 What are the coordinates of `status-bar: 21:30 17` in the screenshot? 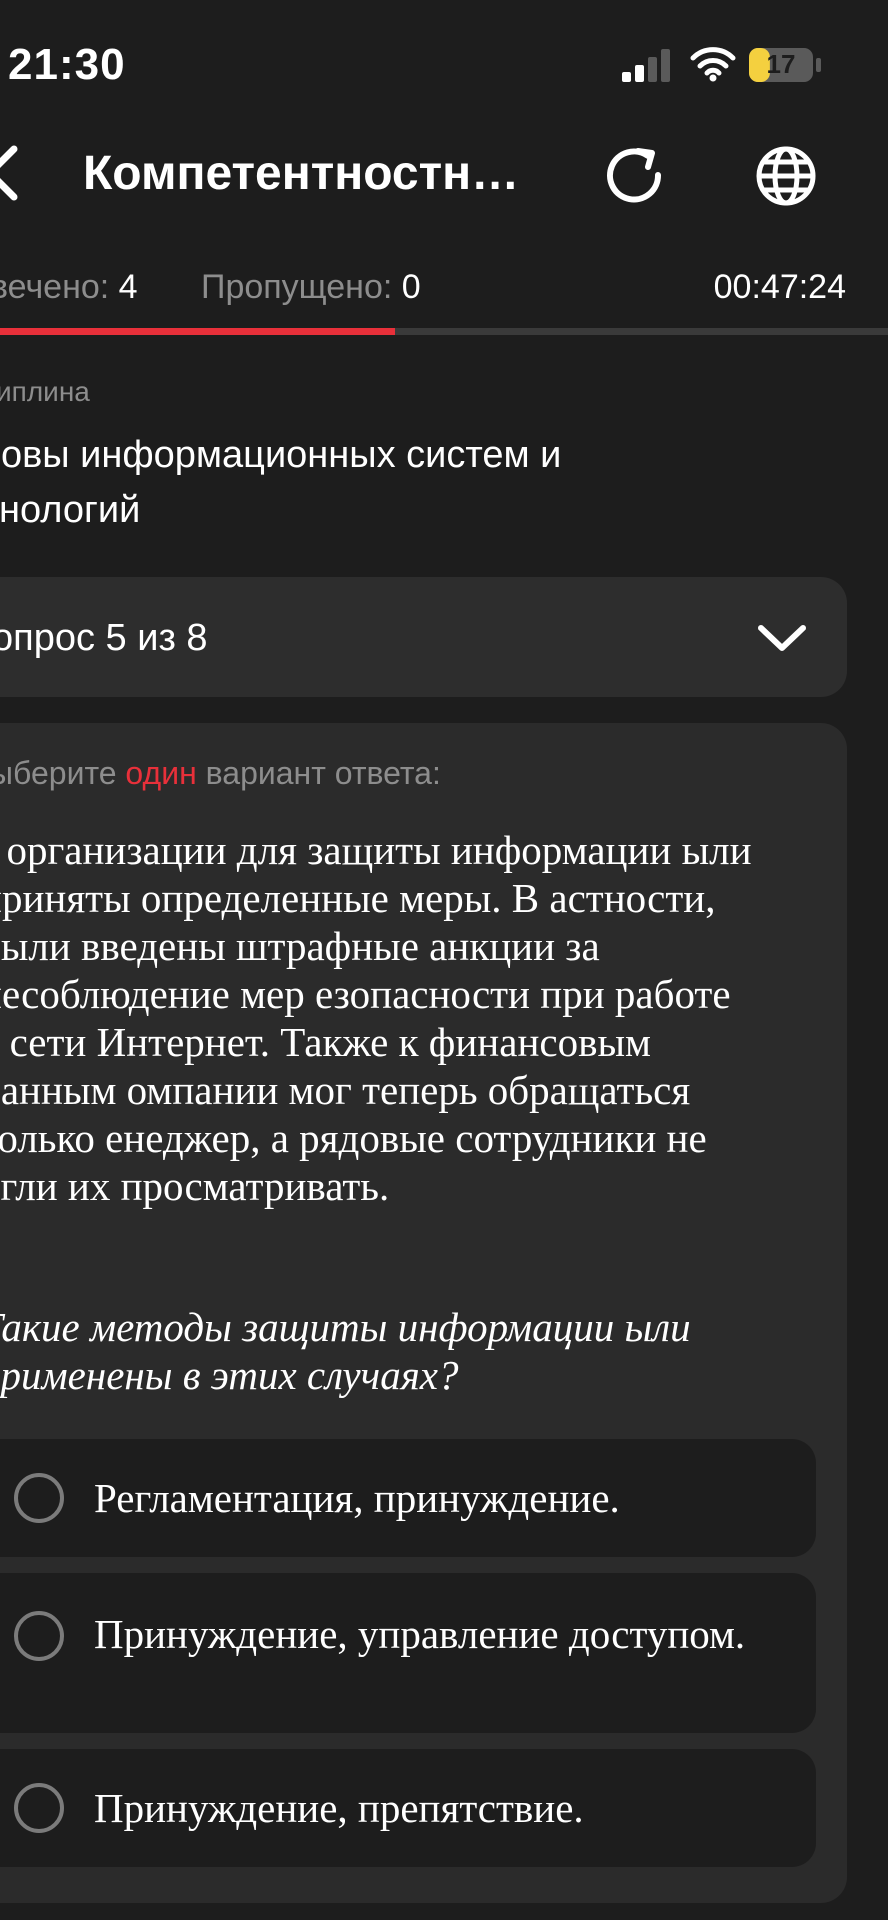 It's located at (444, 65).